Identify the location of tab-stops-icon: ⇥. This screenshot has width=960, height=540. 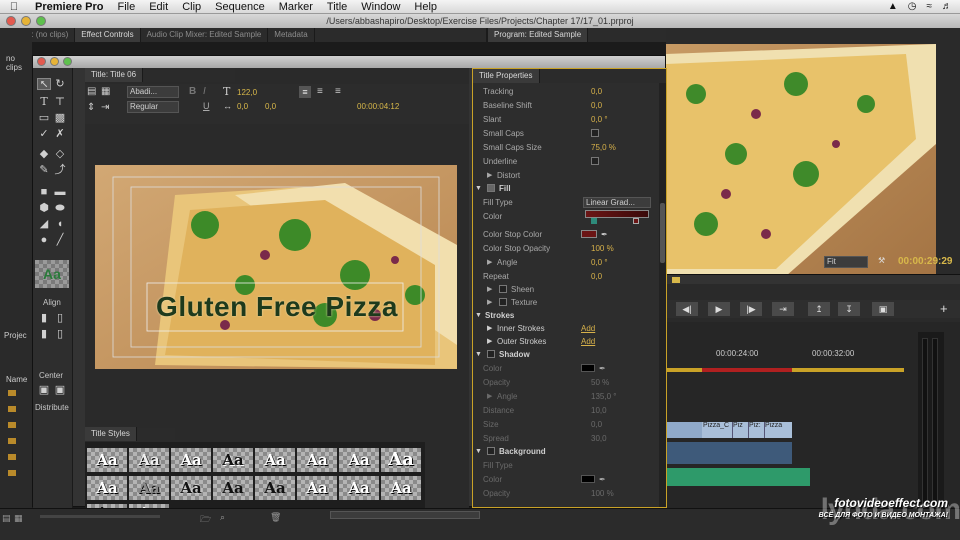
(105, 107).